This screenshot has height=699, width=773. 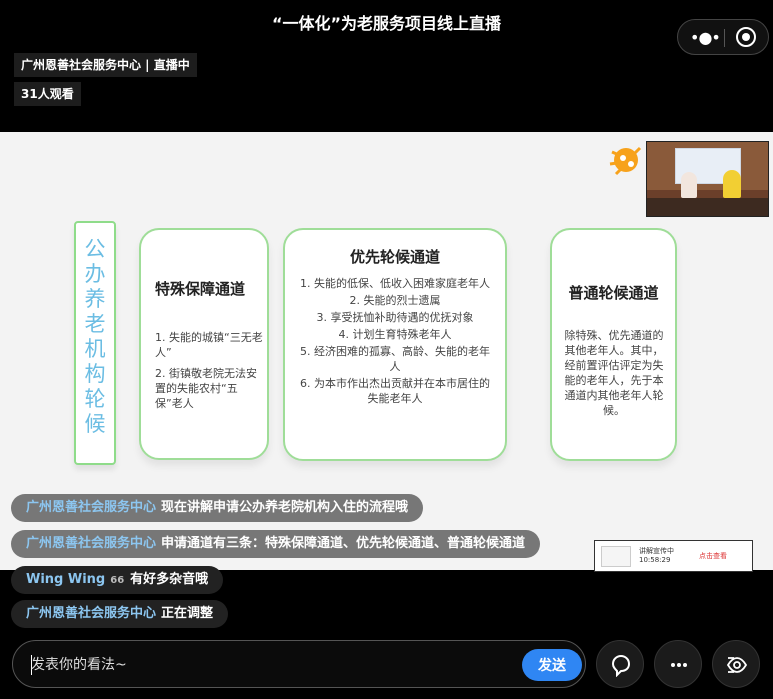 I want to click on priority-channel-item: 6. 为本市作出杰出贡献并在本市居住的失能老年人, so click(x=395, y=391).